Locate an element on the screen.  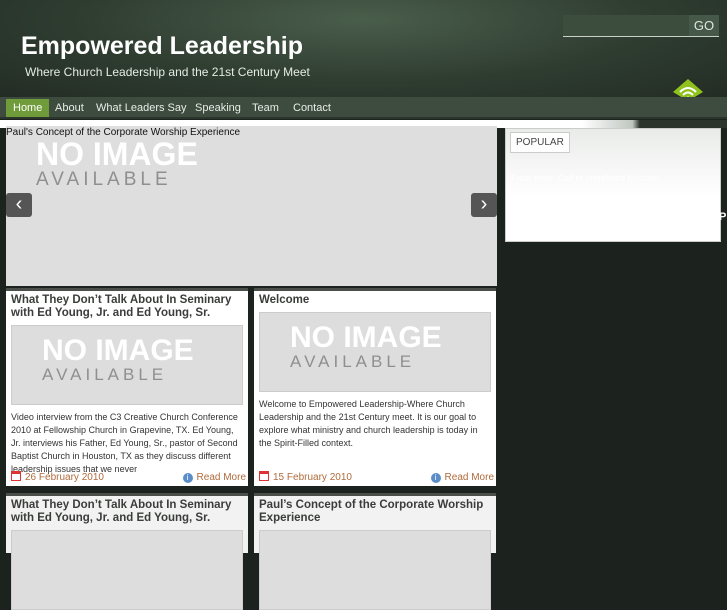
prev-arrow-icon: ‹ is located at coordinates (19, 205).